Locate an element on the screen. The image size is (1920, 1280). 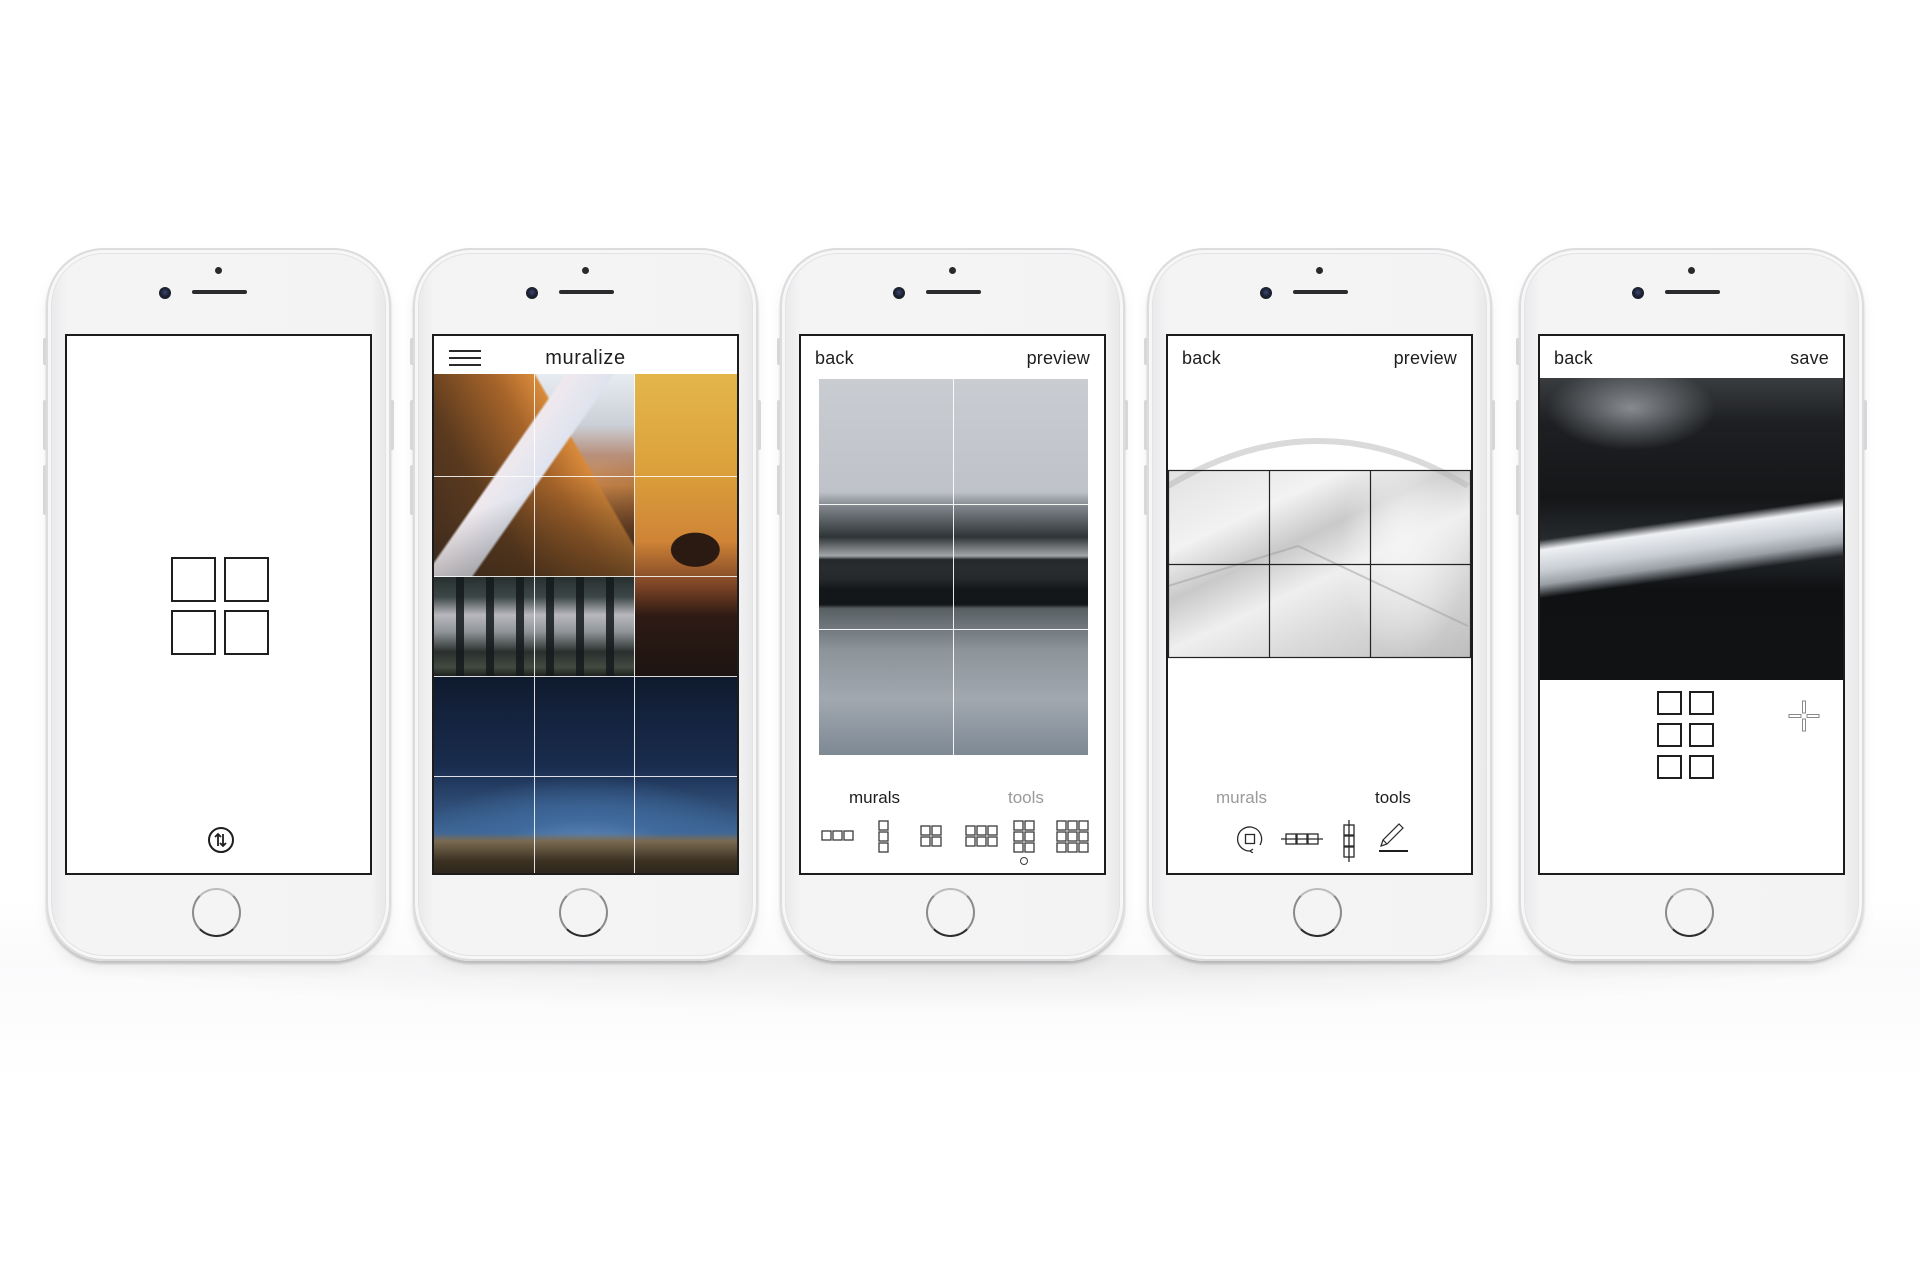
floor-shadow is located at coordinates (960, 985).